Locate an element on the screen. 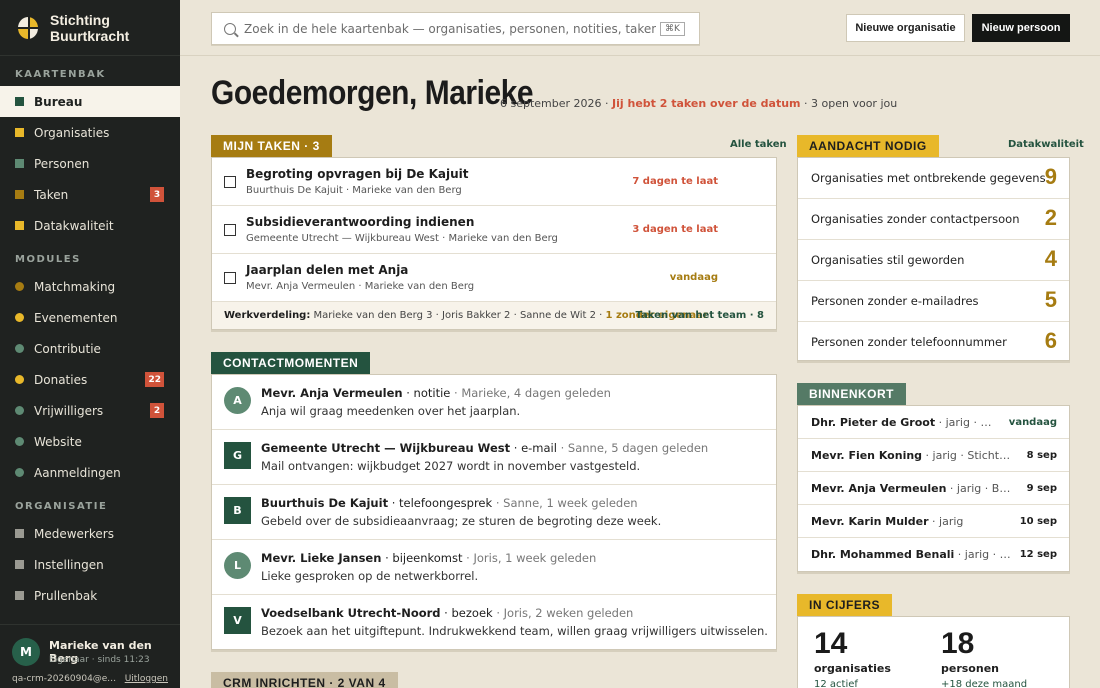  sidebar-item-contributie: Contributie is located at coordinates (90, 348).